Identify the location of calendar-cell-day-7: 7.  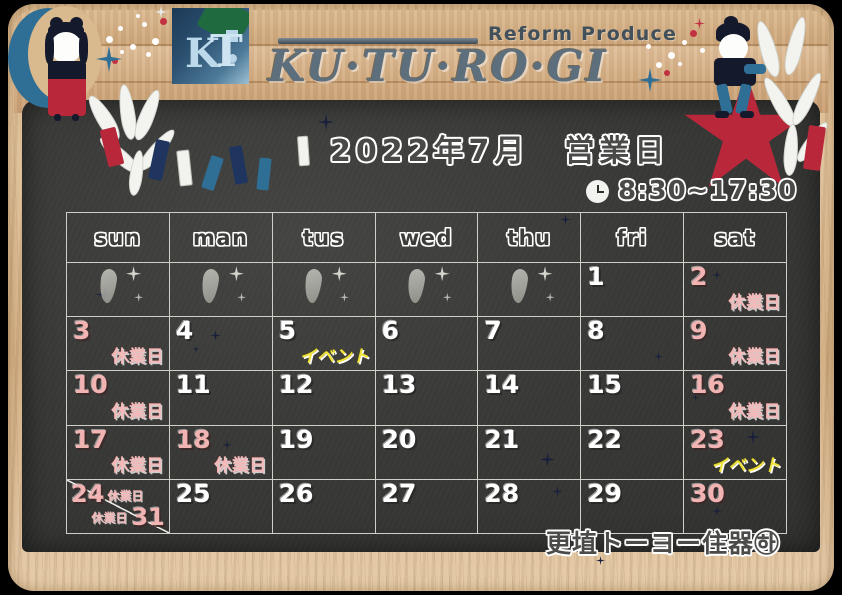
(530, 344).